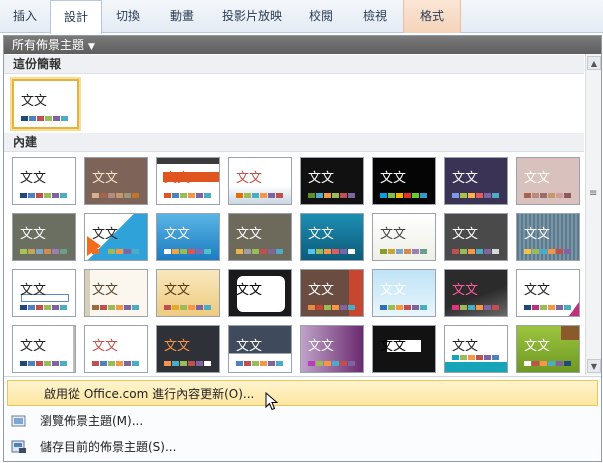 The height and width of the screenshot is (463, 603). What do you see at coordinates (48, 45) in the screenshot?
I see `filter-label: 所有佈景主題` at bounding box center [48, 45].